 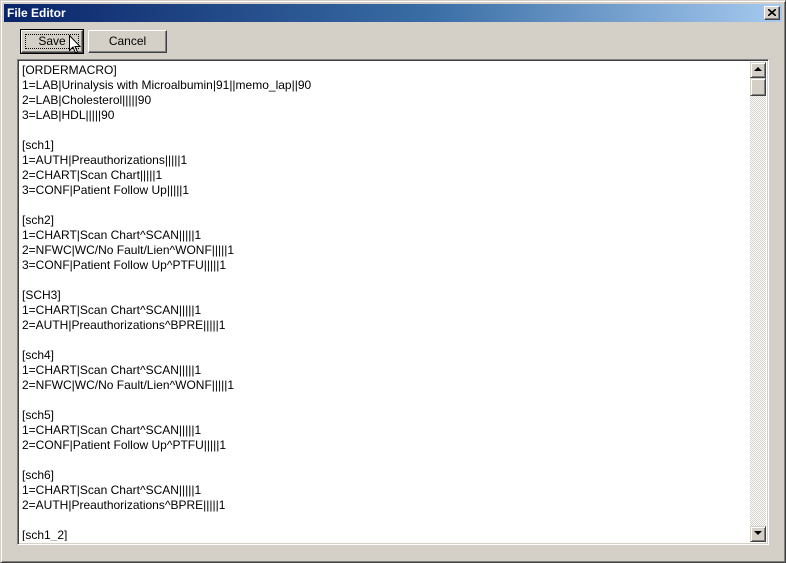 What do you see at coordinates (124, 265) in the screenshot?
I see `text-line: 3=CONF|Patient Follow Up^PTFU|||||1` at bounding box center [124, 265].